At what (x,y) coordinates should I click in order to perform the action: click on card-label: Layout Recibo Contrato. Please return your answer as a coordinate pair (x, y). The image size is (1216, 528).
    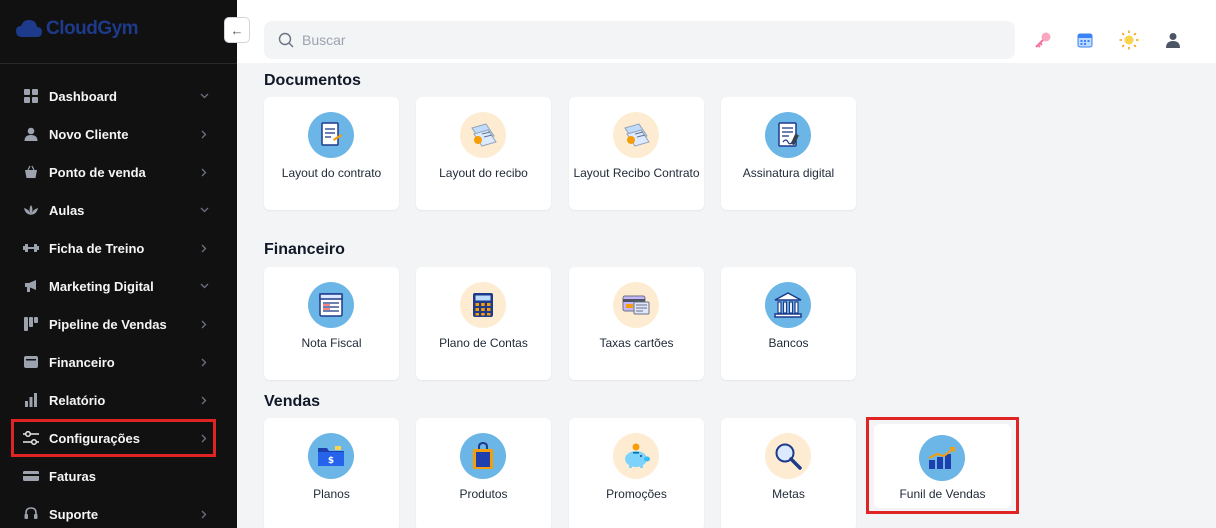
    Looking at the image, I should click on (636, 173).